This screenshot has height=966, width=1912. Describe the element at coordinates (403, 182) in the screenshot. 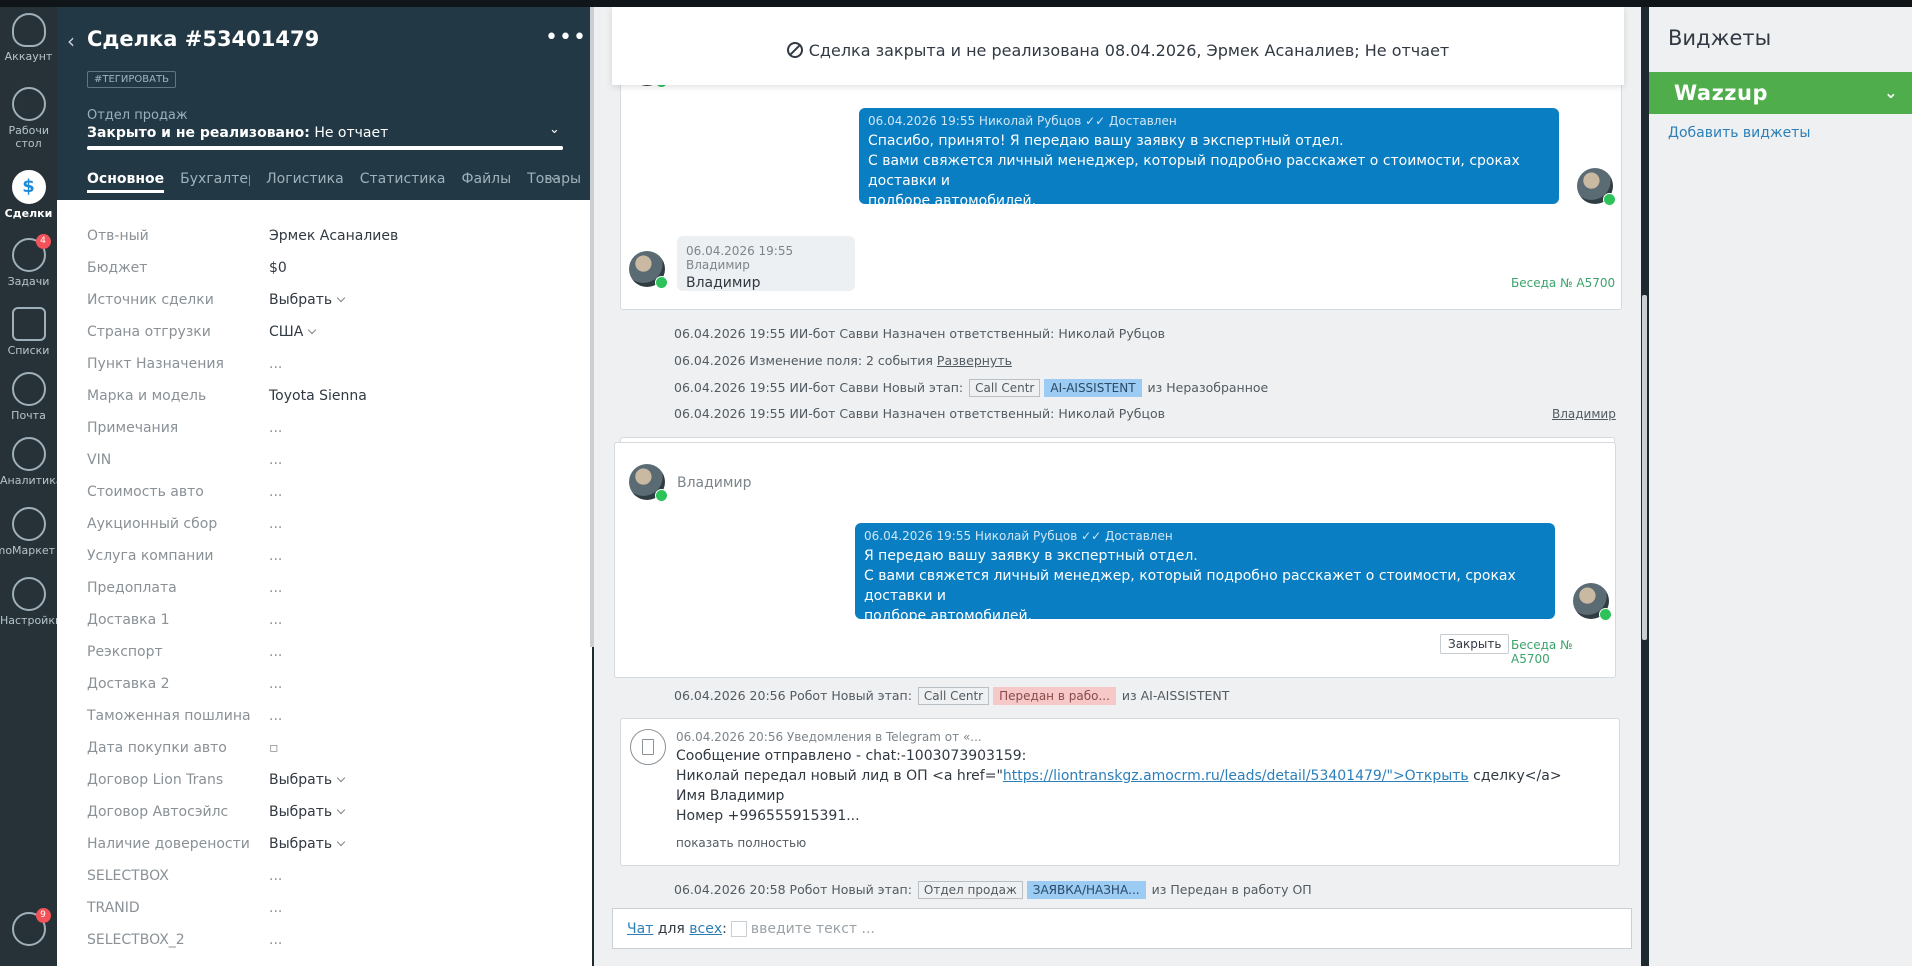

I see `tab-statistics: Статистика` at that location.